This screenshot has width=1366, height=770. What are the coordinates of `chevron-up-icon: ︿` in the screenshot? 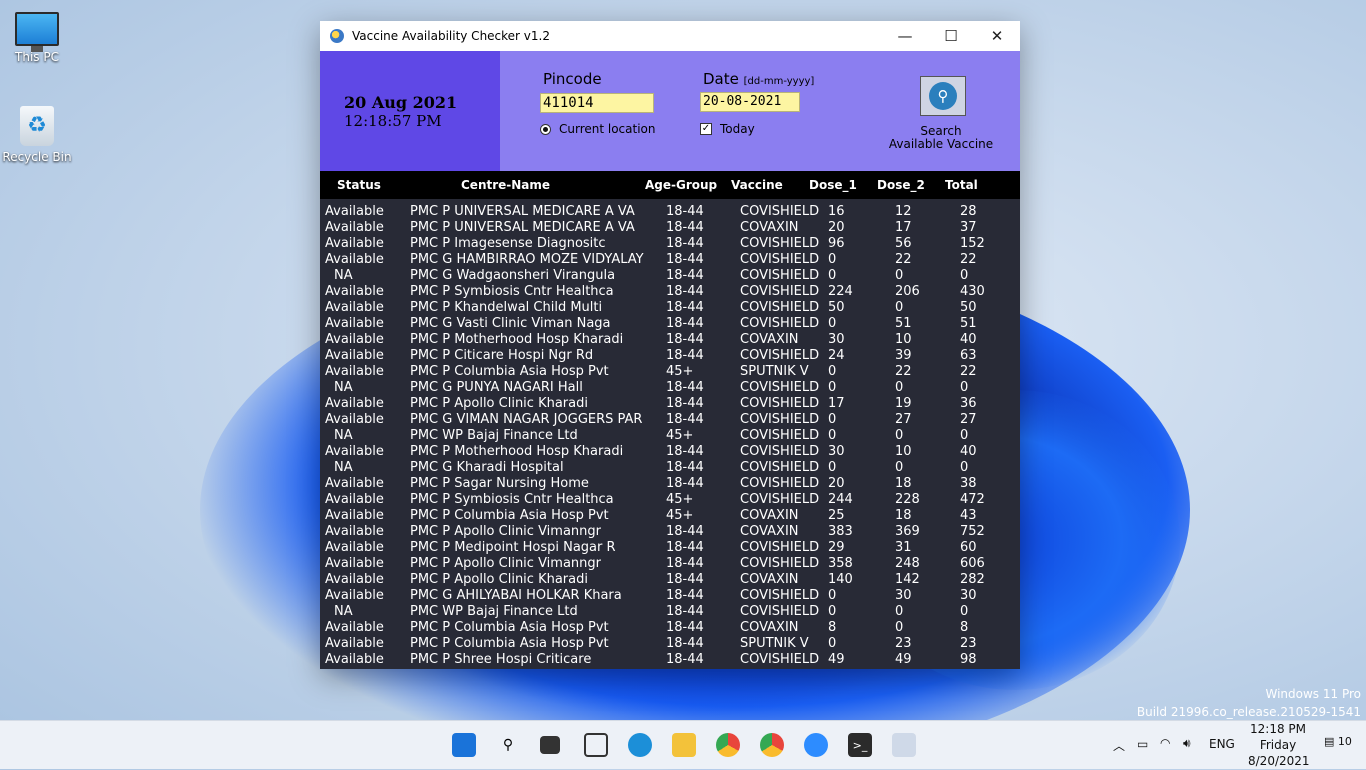 It's located at (1119, 745).